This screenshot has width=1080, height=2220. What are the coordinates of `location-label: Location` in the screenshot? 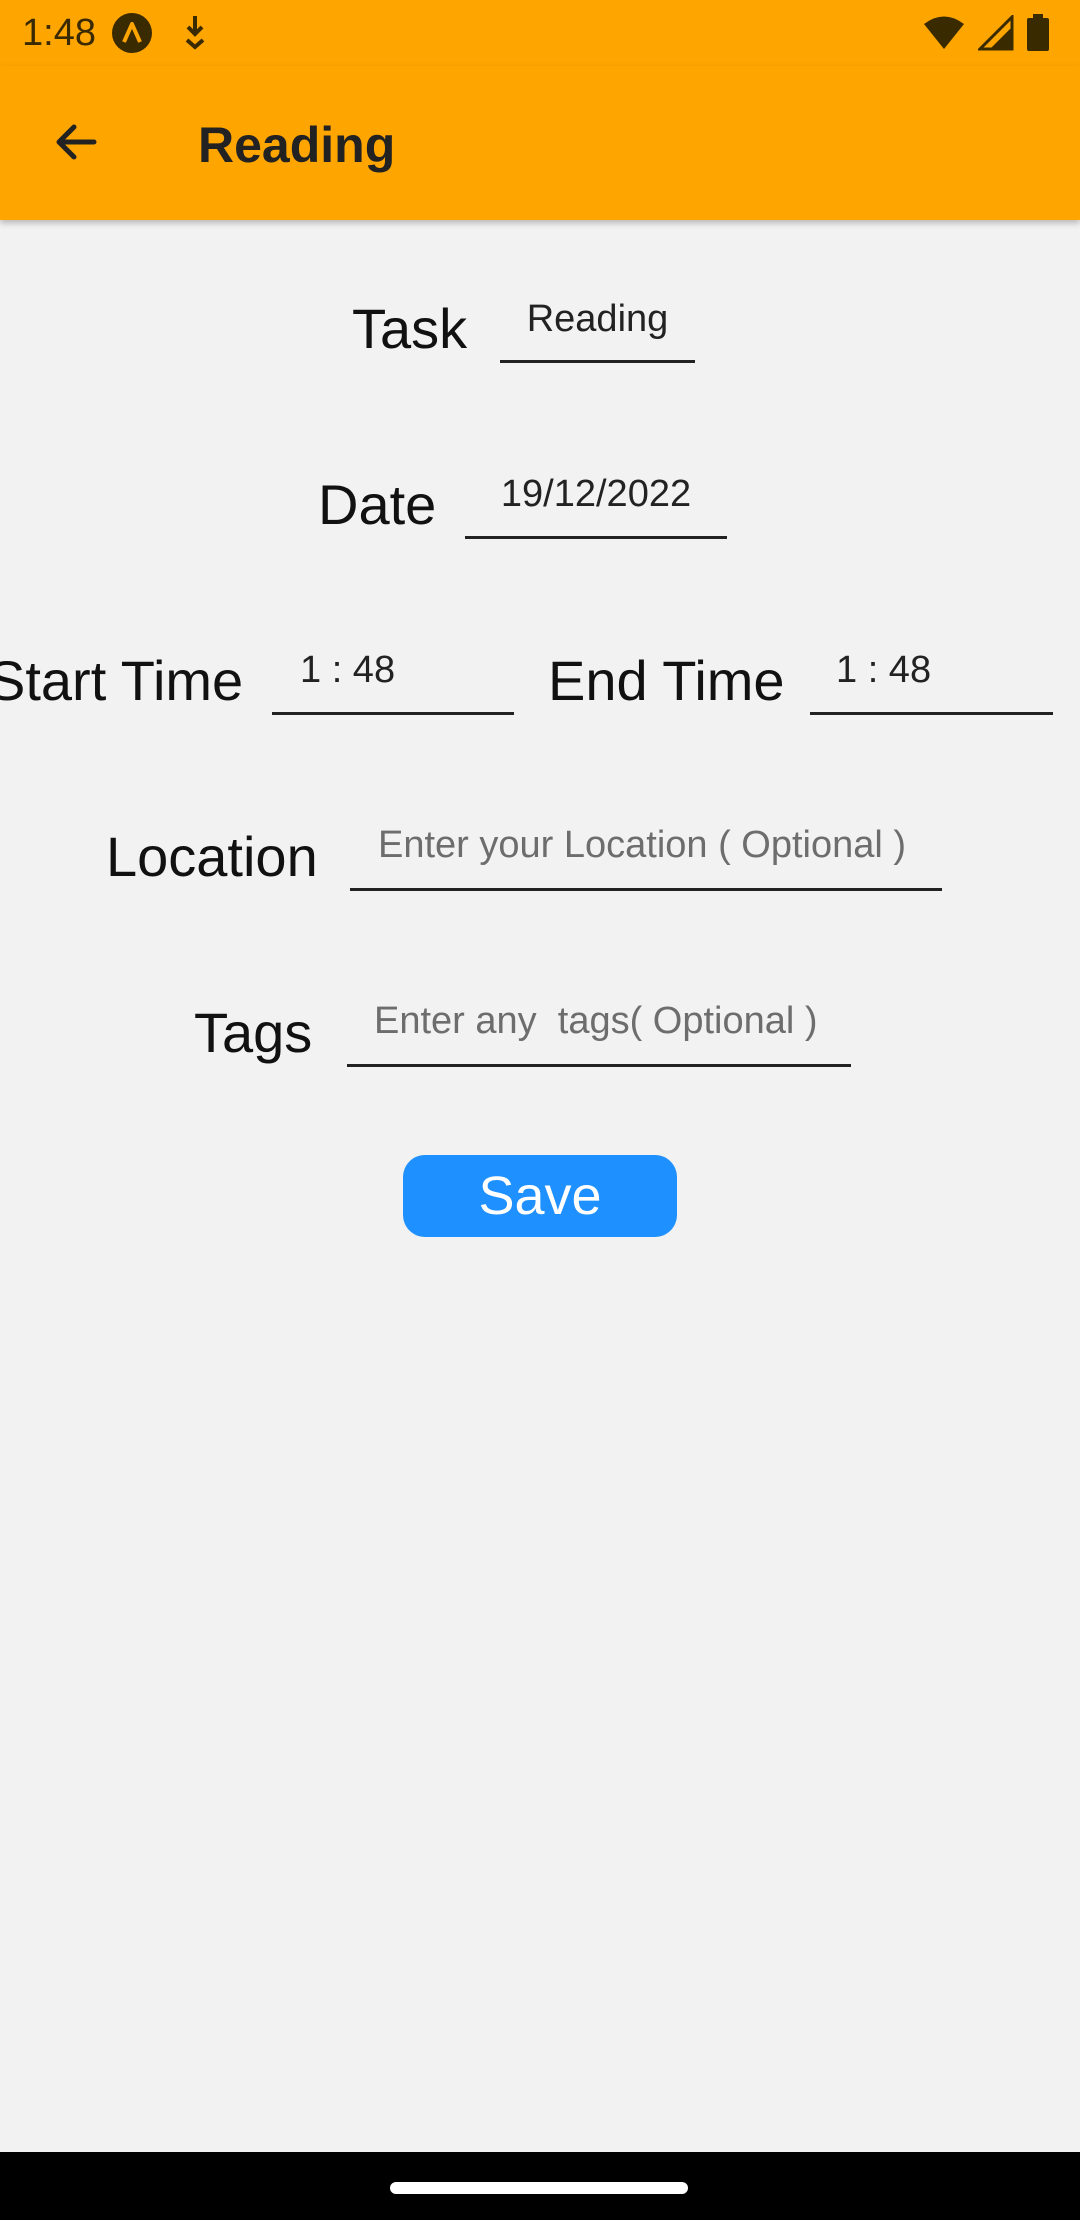 It's located at (212, 856).